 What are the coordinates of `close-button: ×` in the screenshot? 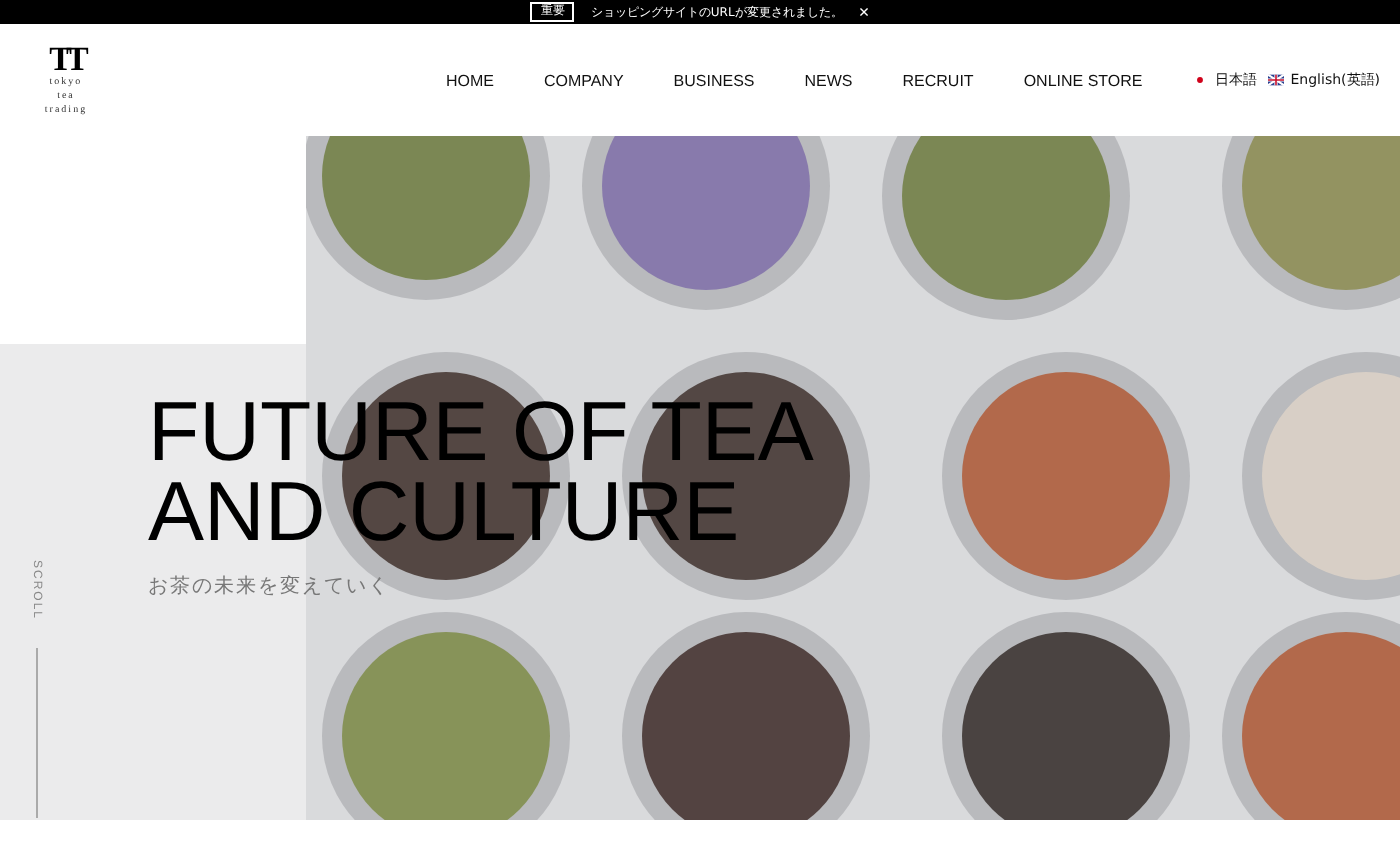 It's located at (864, 12).